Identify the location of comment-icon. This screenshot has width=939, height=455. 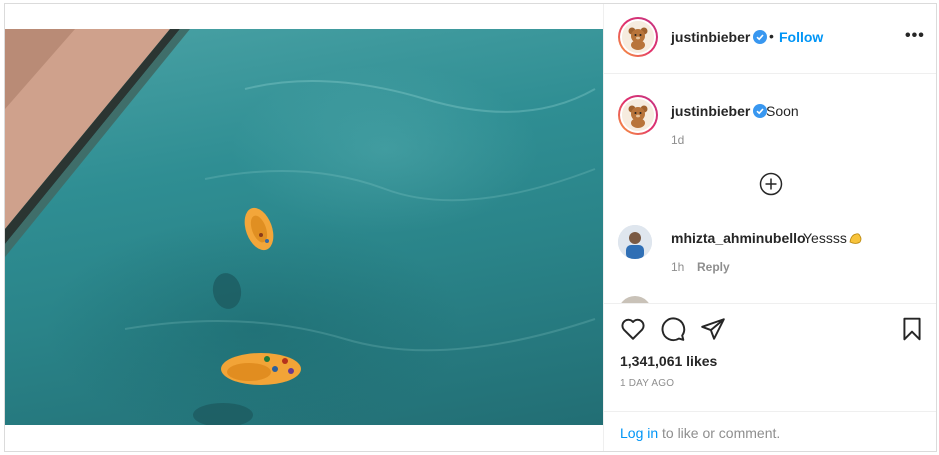
(673, 329).